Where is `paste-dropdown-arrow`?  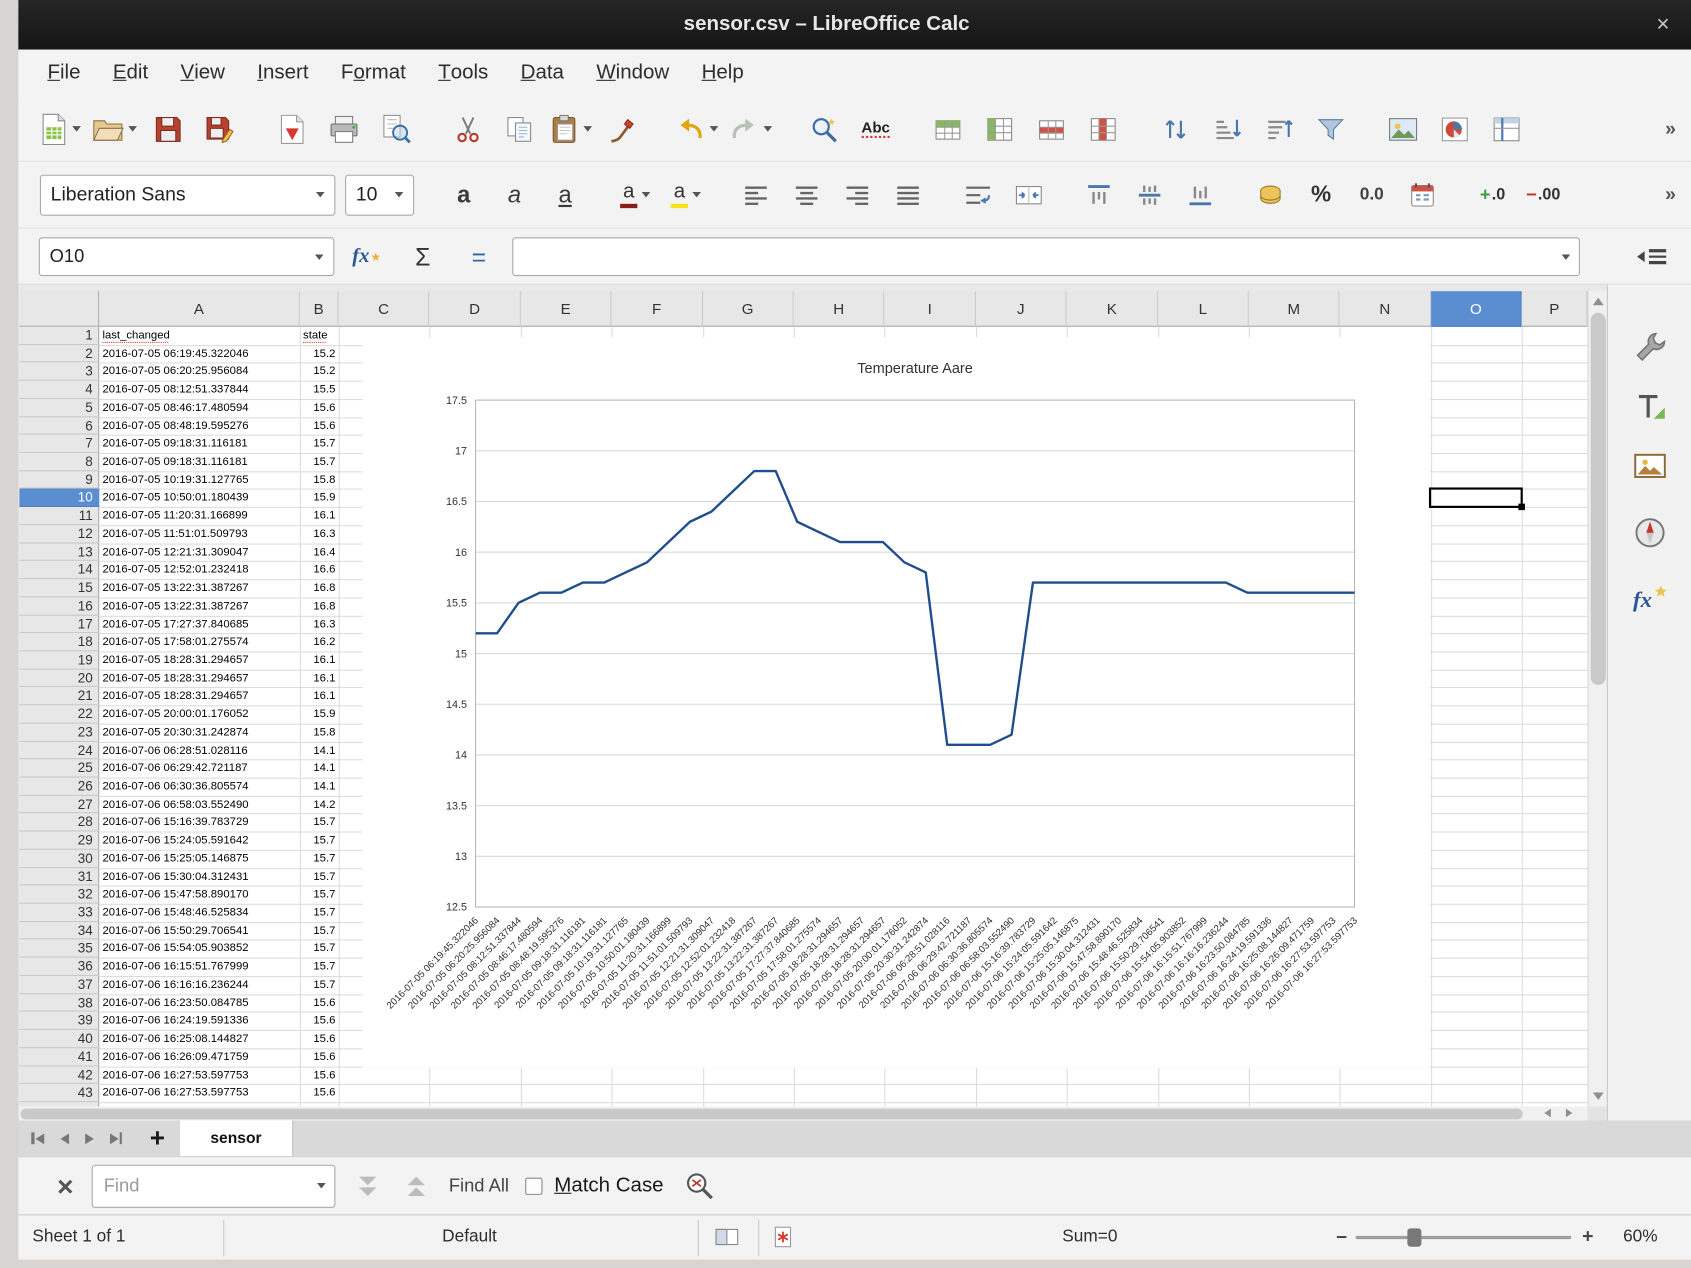
paste-dropdown-arrow is located at coordinates (588, 129).